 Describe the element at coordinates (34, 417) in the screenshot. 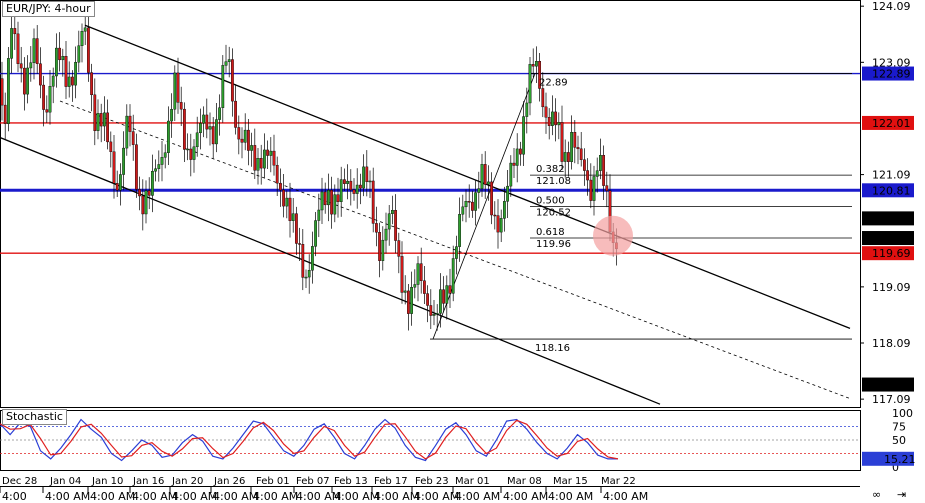

I see `indicator-title: Stochastic` at that location.